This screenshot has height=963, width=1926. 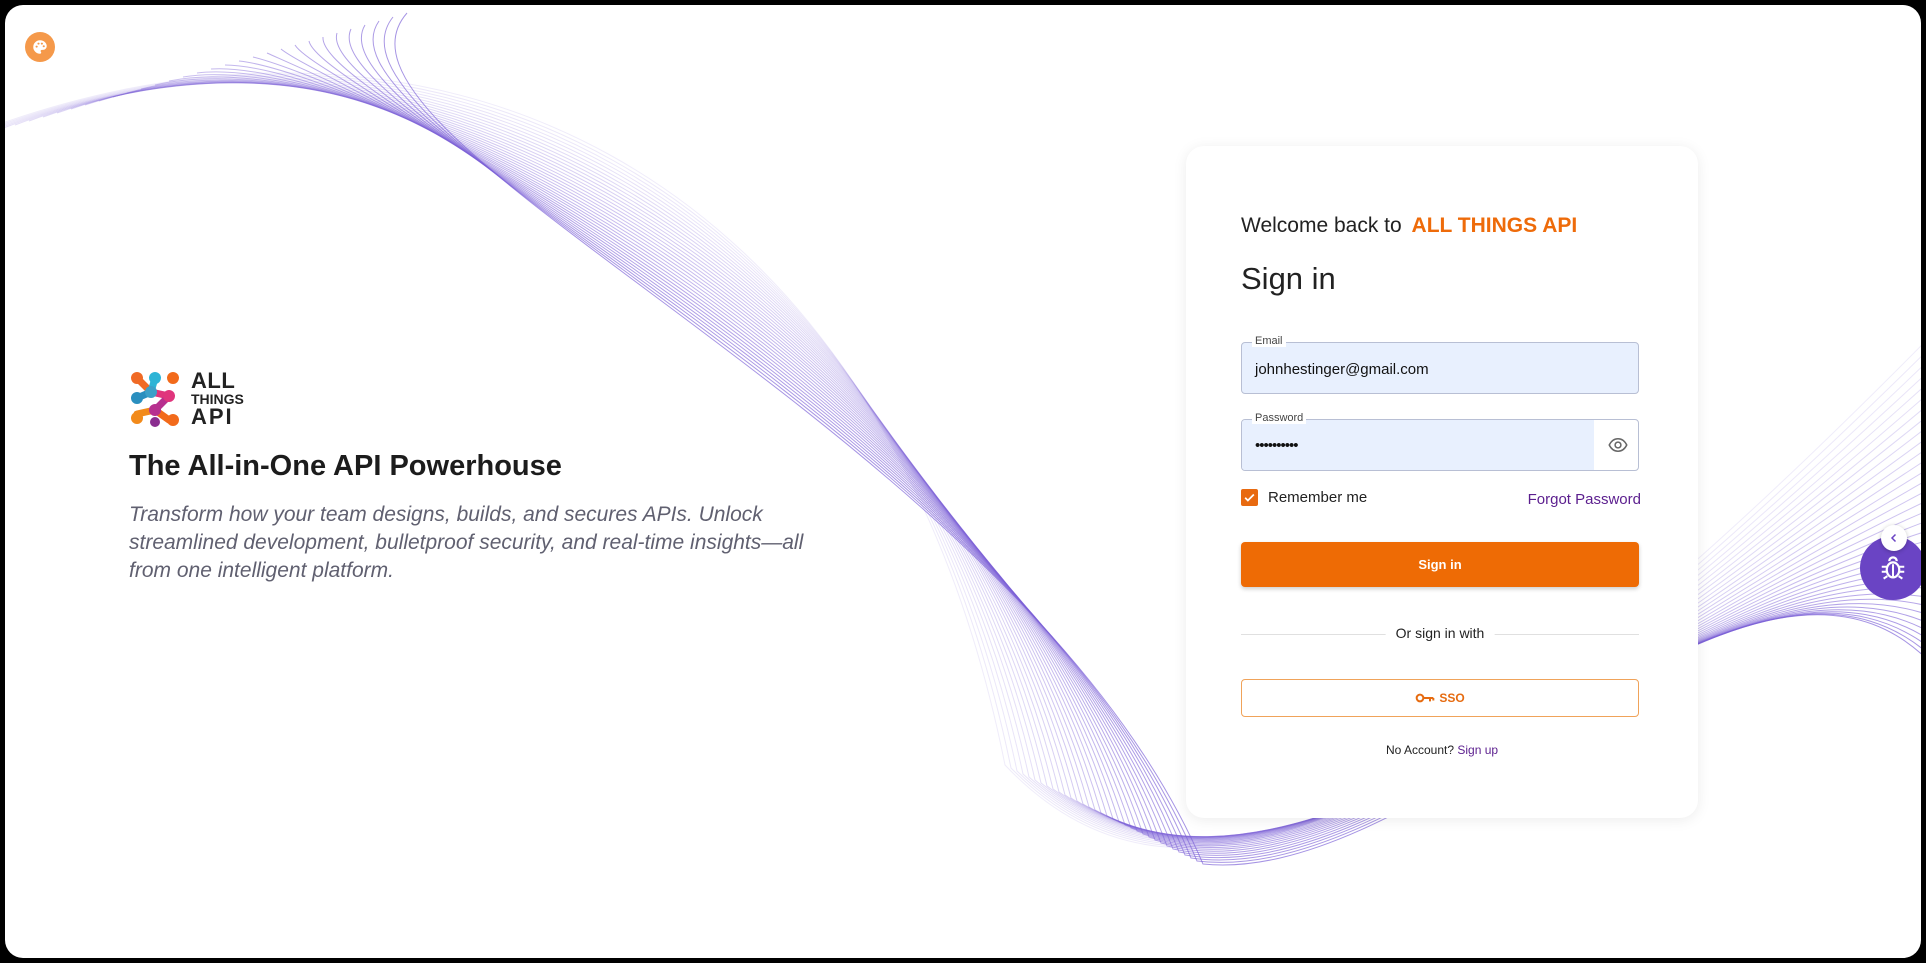 I want to click on chevron-left-icon, so click(x=1893, y=538).